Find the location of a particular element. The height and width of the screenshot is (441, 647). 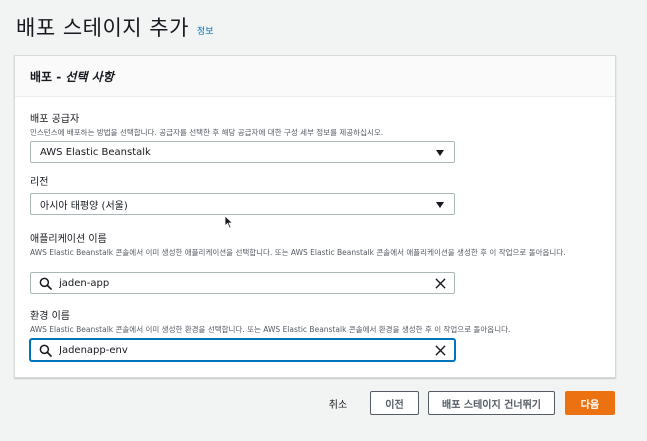

provider-label: 배포 공급자 is located at coordinates (55, 119).